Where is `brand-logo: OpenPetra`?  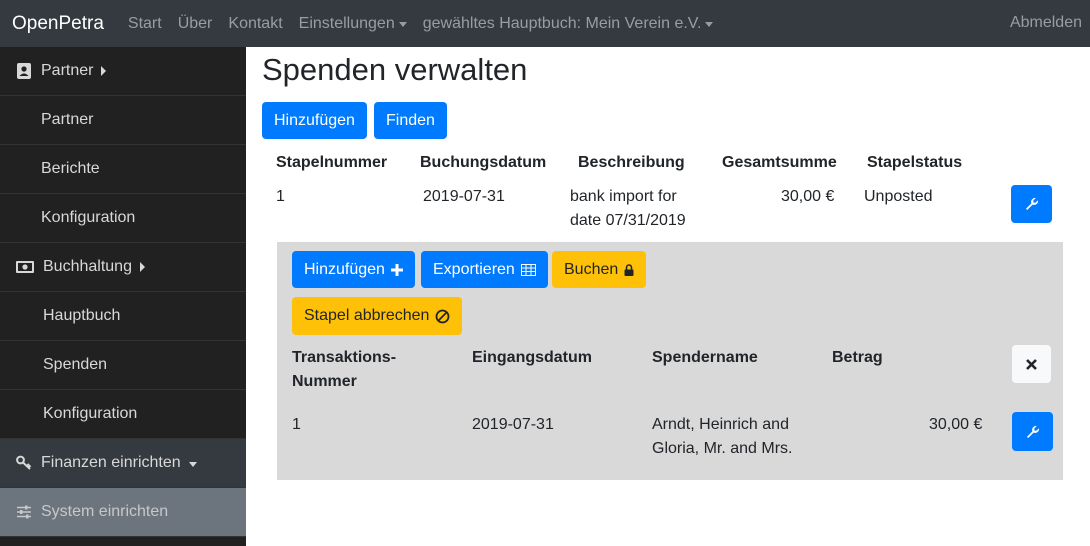 brand-logo: OpenPetra is located at coordinates (58, 24).